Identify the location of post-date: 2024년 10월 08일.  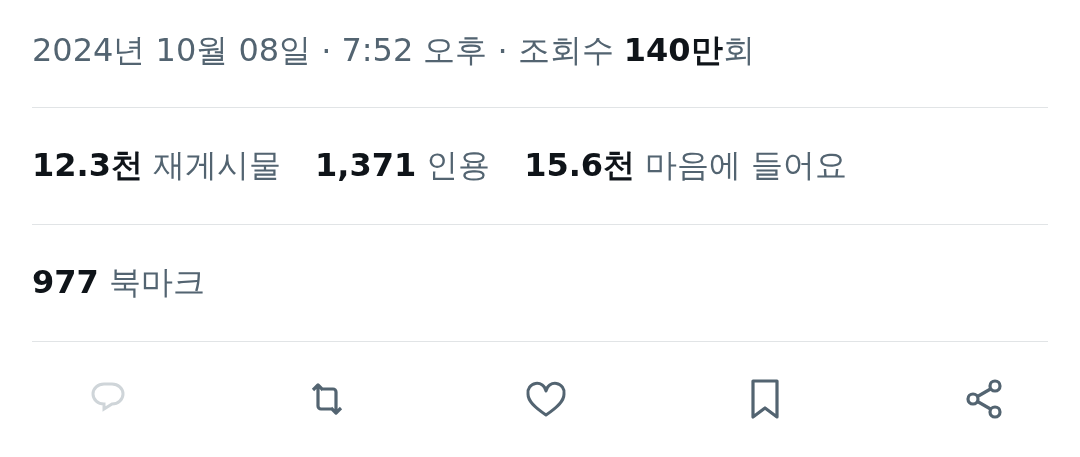
(172, 50).